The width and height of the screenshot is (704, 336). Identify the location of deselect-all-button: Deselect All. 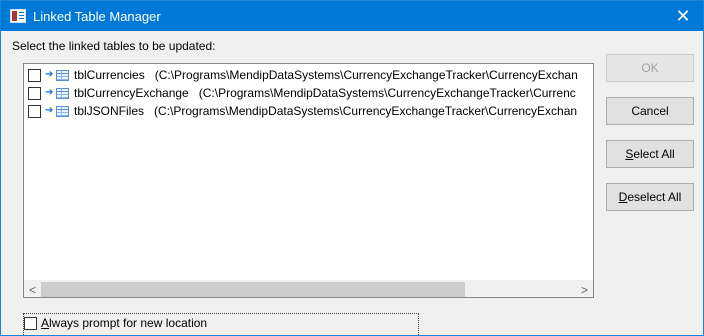
(650, 197).